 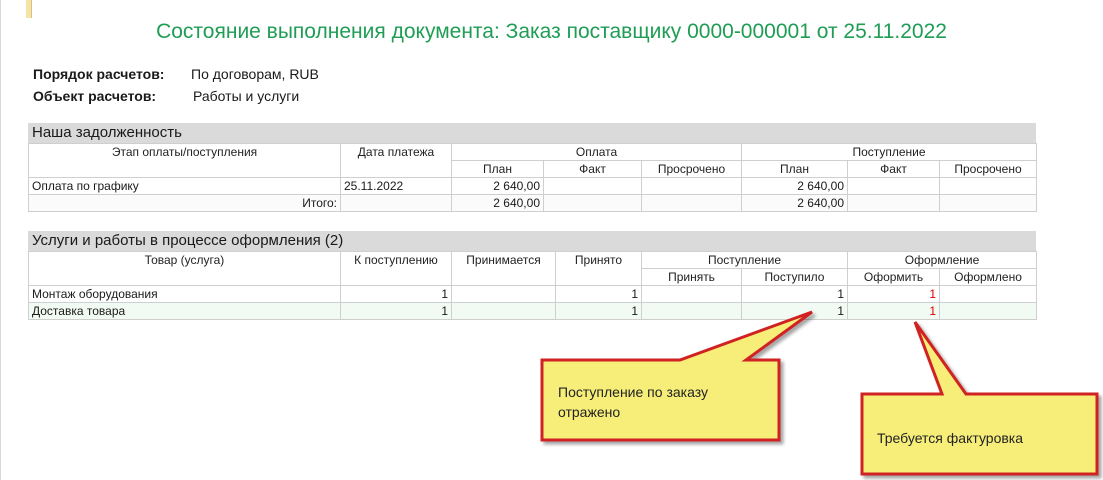 I want to click on callout-received-text: Поступление по заказу отражено, so click(x=633, y=402).